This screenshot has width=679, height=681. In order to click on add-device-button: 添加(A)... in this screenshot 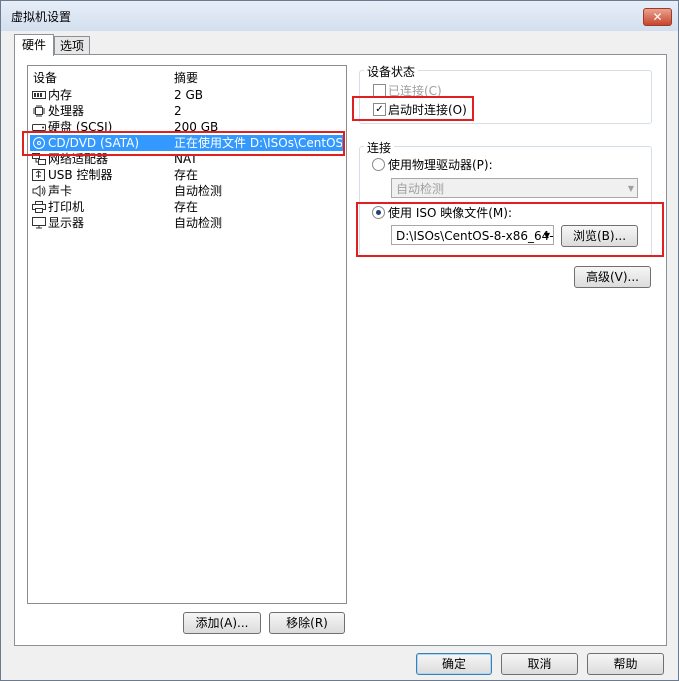, I will do `click(222, 623)`.